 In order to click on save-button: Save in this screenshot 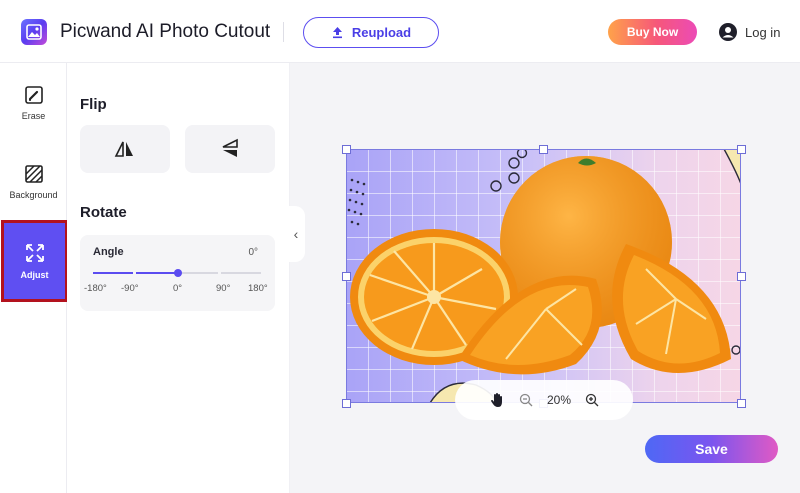, I will do `click(711, 449)`.